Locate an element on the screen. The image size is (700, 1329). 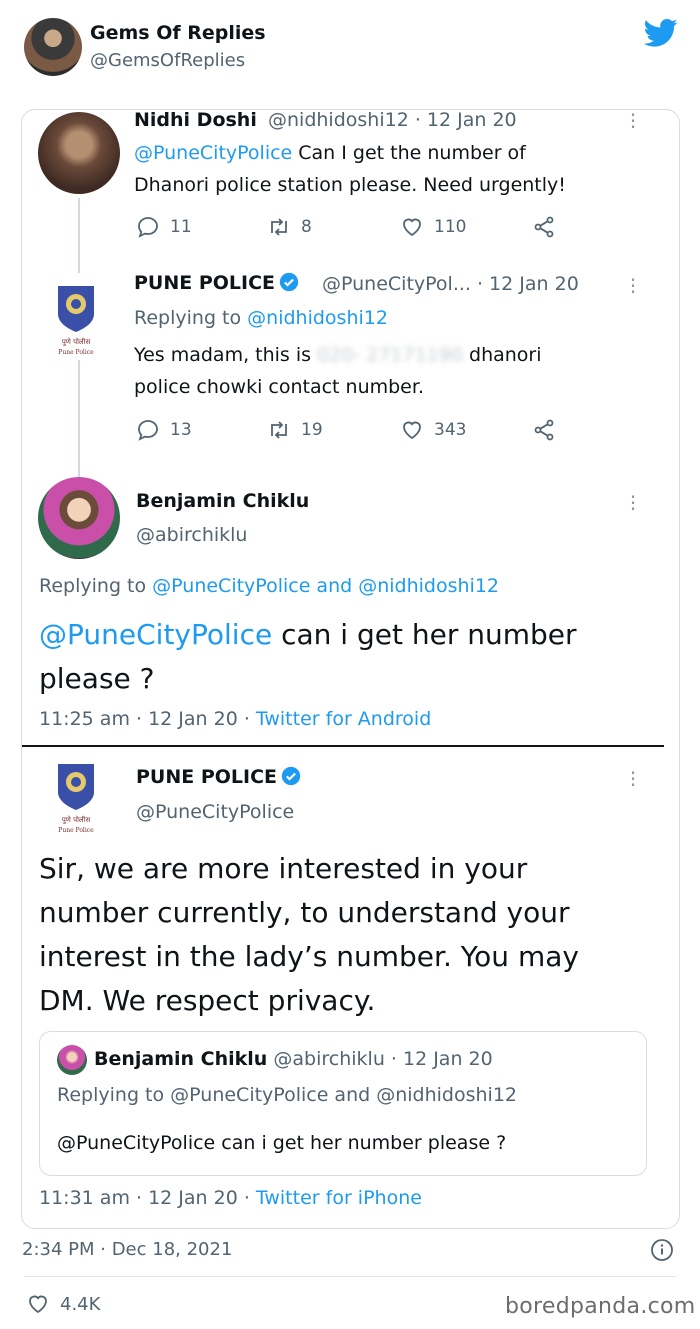
replying-to: Replying to @nidhidoshi12 is located at coordinates (261, 318).